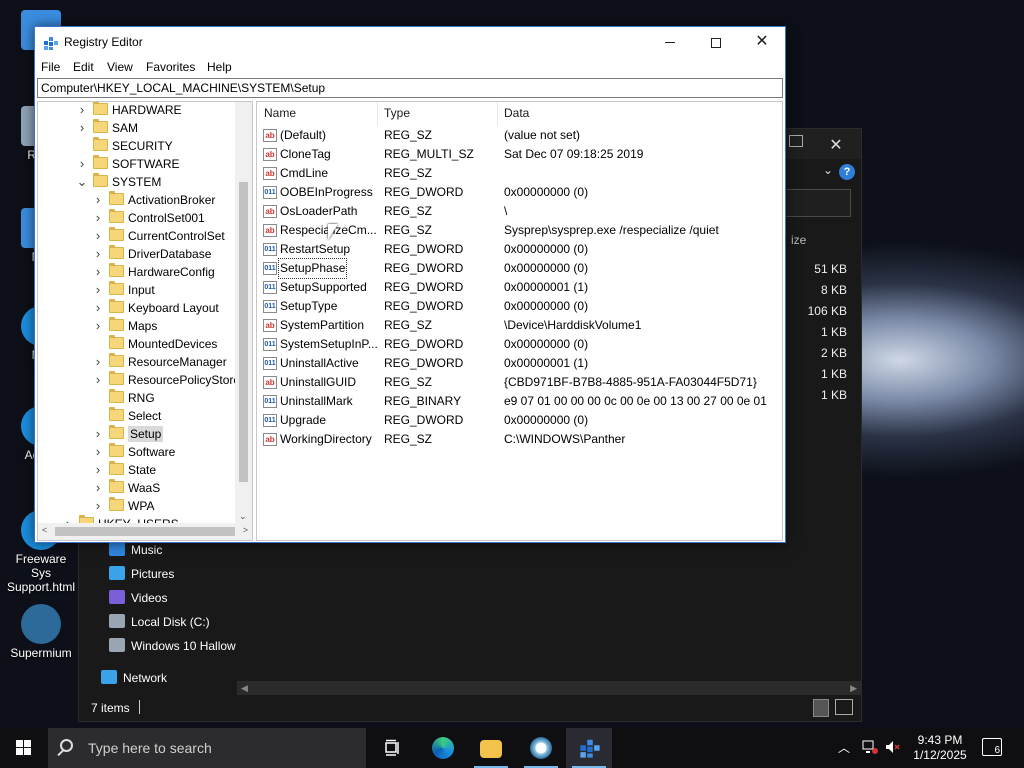 The height and width of the screenshot is (768, 1024). What do you see at coordinates (853, 688) in the screenshot?
I see `scroll-right-icon: ▶` at bounding box center [853, 688].